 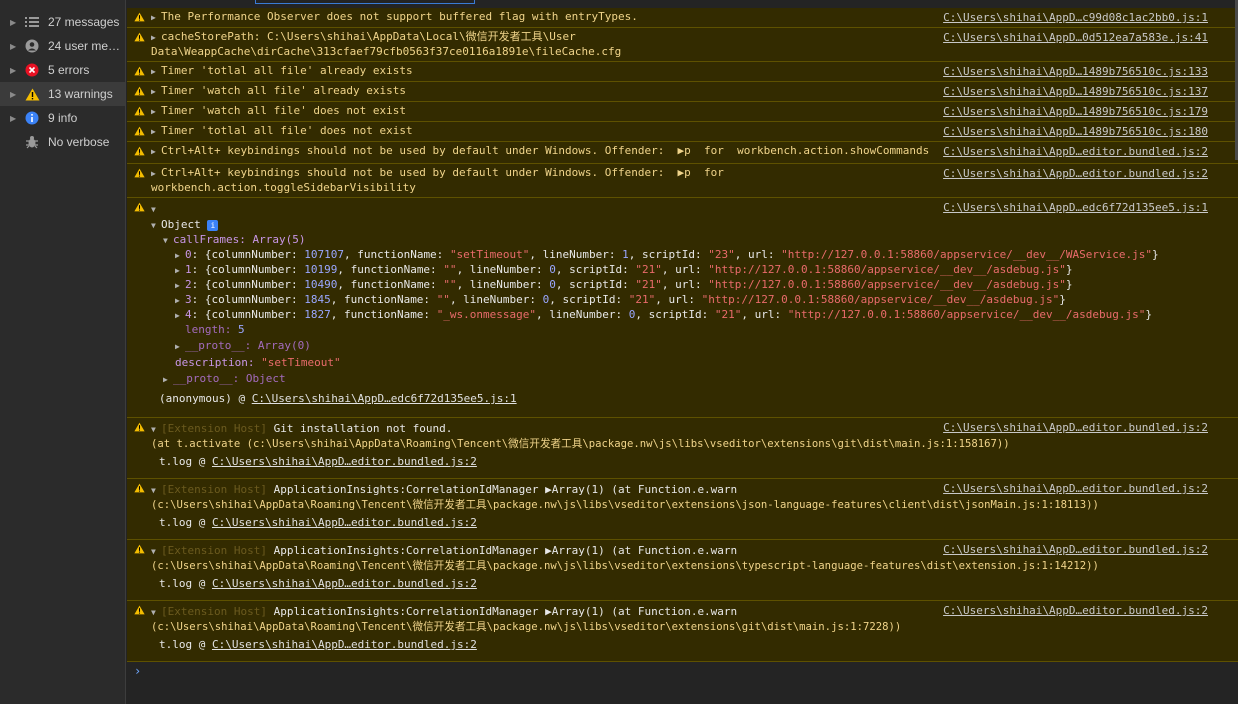 What do you see at coordinates (721, 254) in the screenshot?
I see `frame-script-id: "23"` at bounding box center [721, 254].